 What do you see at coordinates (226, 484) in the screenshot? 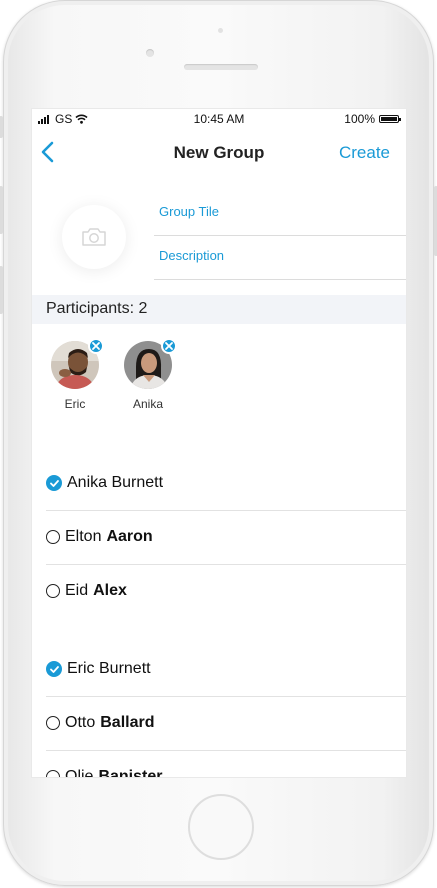
I see `contact-row: Anika Burnett` at bounding box center [226, 484].